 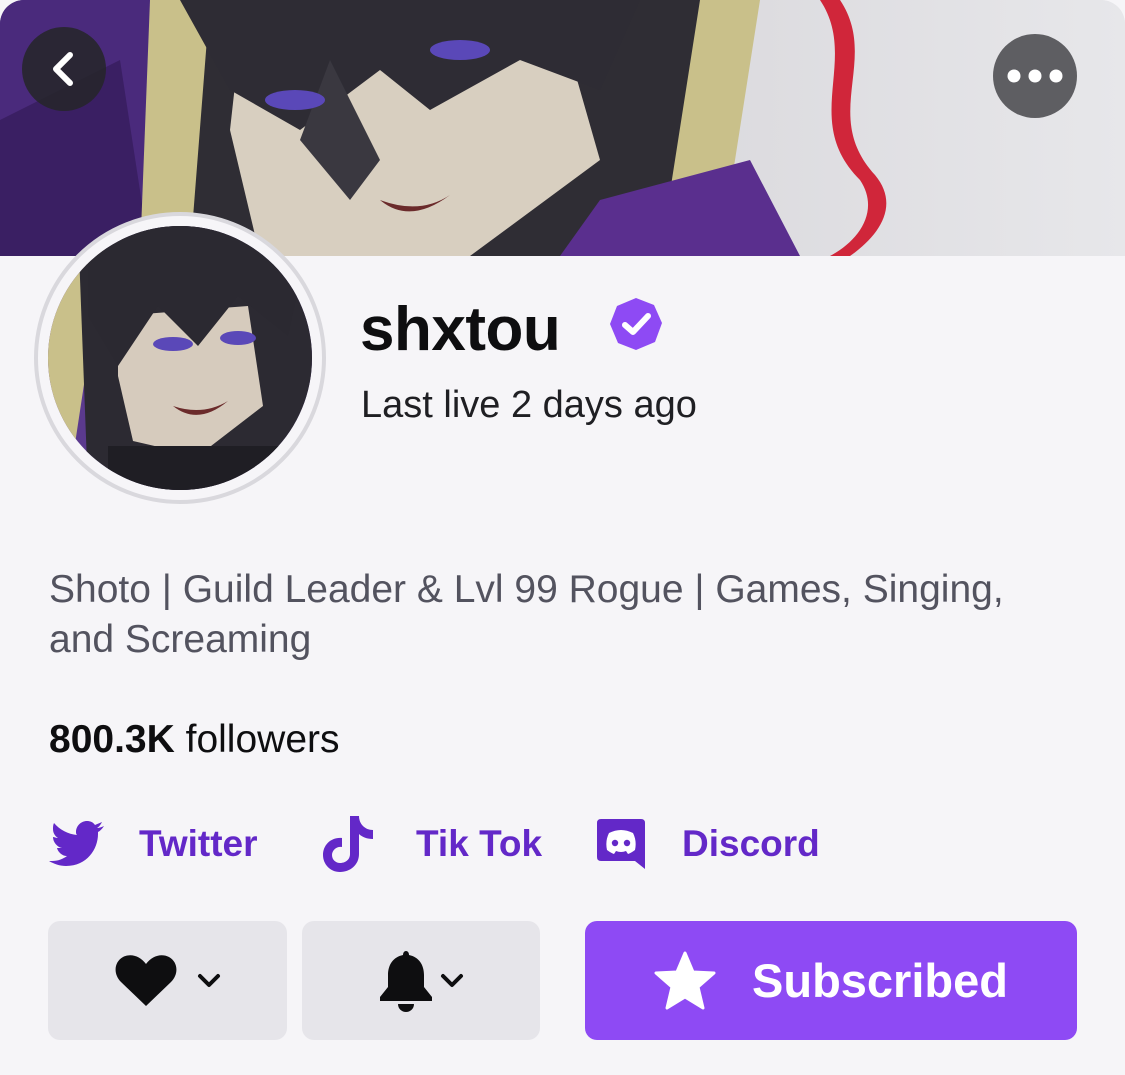 I want to click on avatar-artwork, so click(x=180, y=358).